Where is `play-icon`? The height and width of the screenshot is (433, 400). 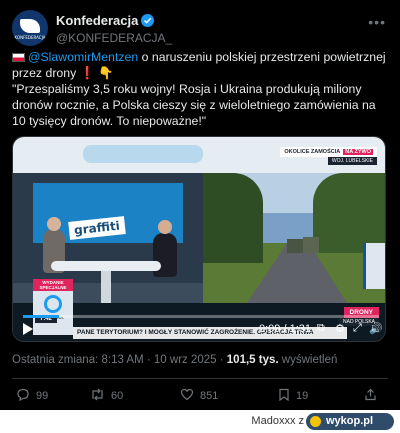 play-icon is located at coordinates (28, 329).